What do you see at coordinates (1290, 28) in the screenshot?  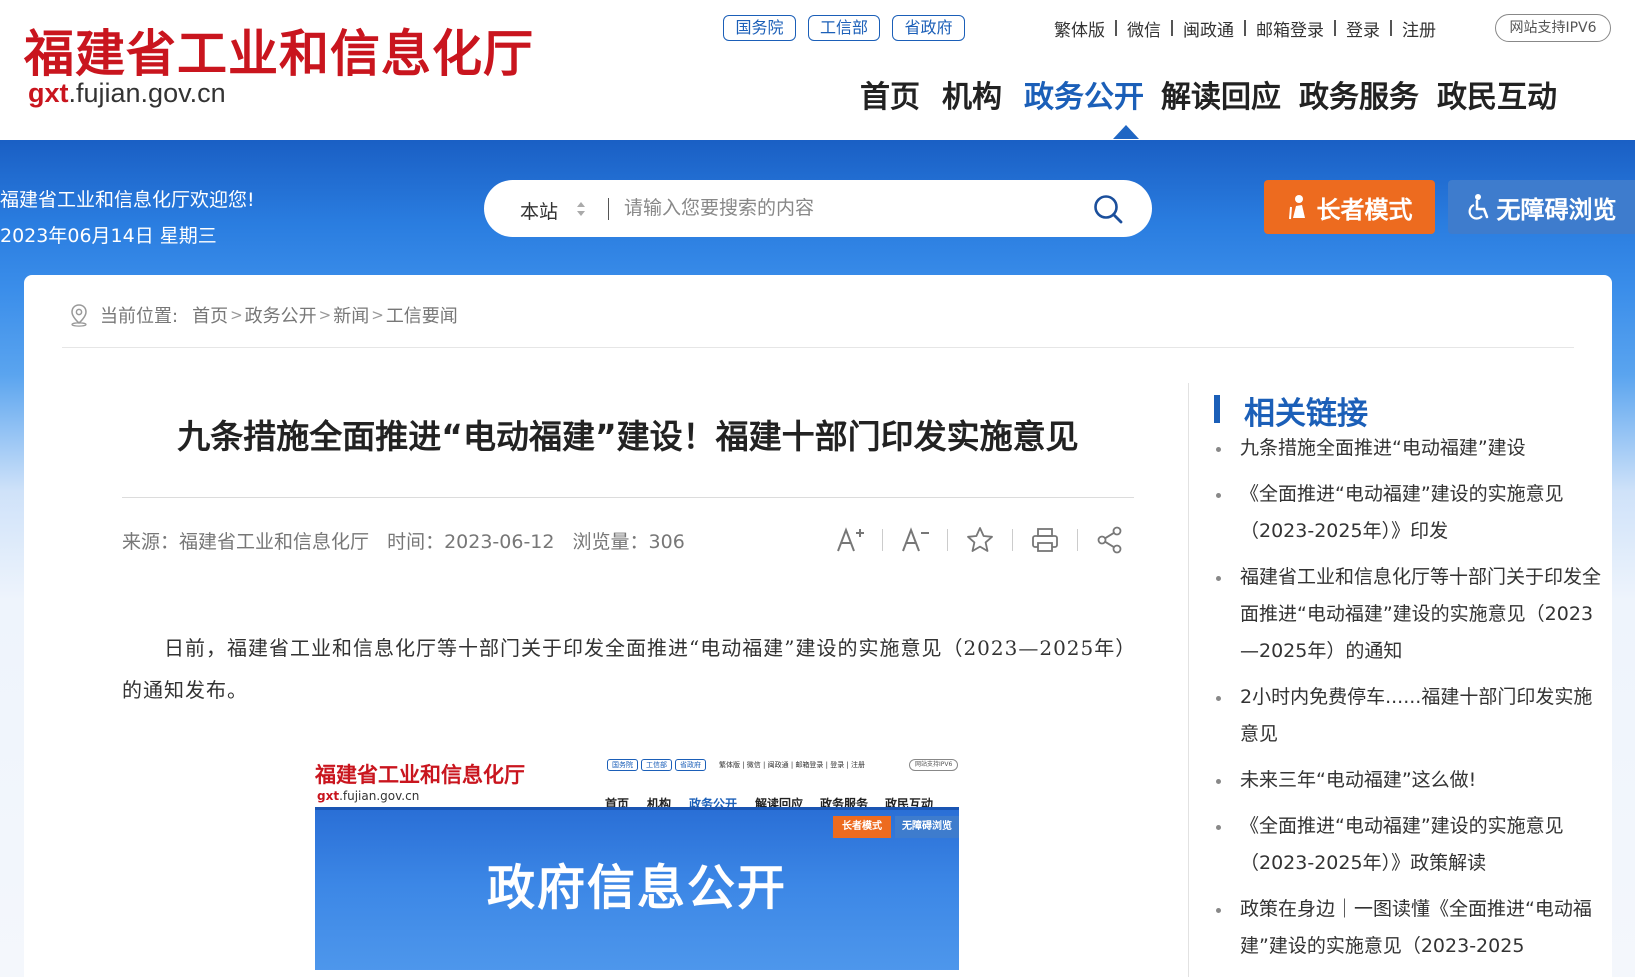 I see `link-mail-login: 邮箱登录` at bounding box center [1290, 28].